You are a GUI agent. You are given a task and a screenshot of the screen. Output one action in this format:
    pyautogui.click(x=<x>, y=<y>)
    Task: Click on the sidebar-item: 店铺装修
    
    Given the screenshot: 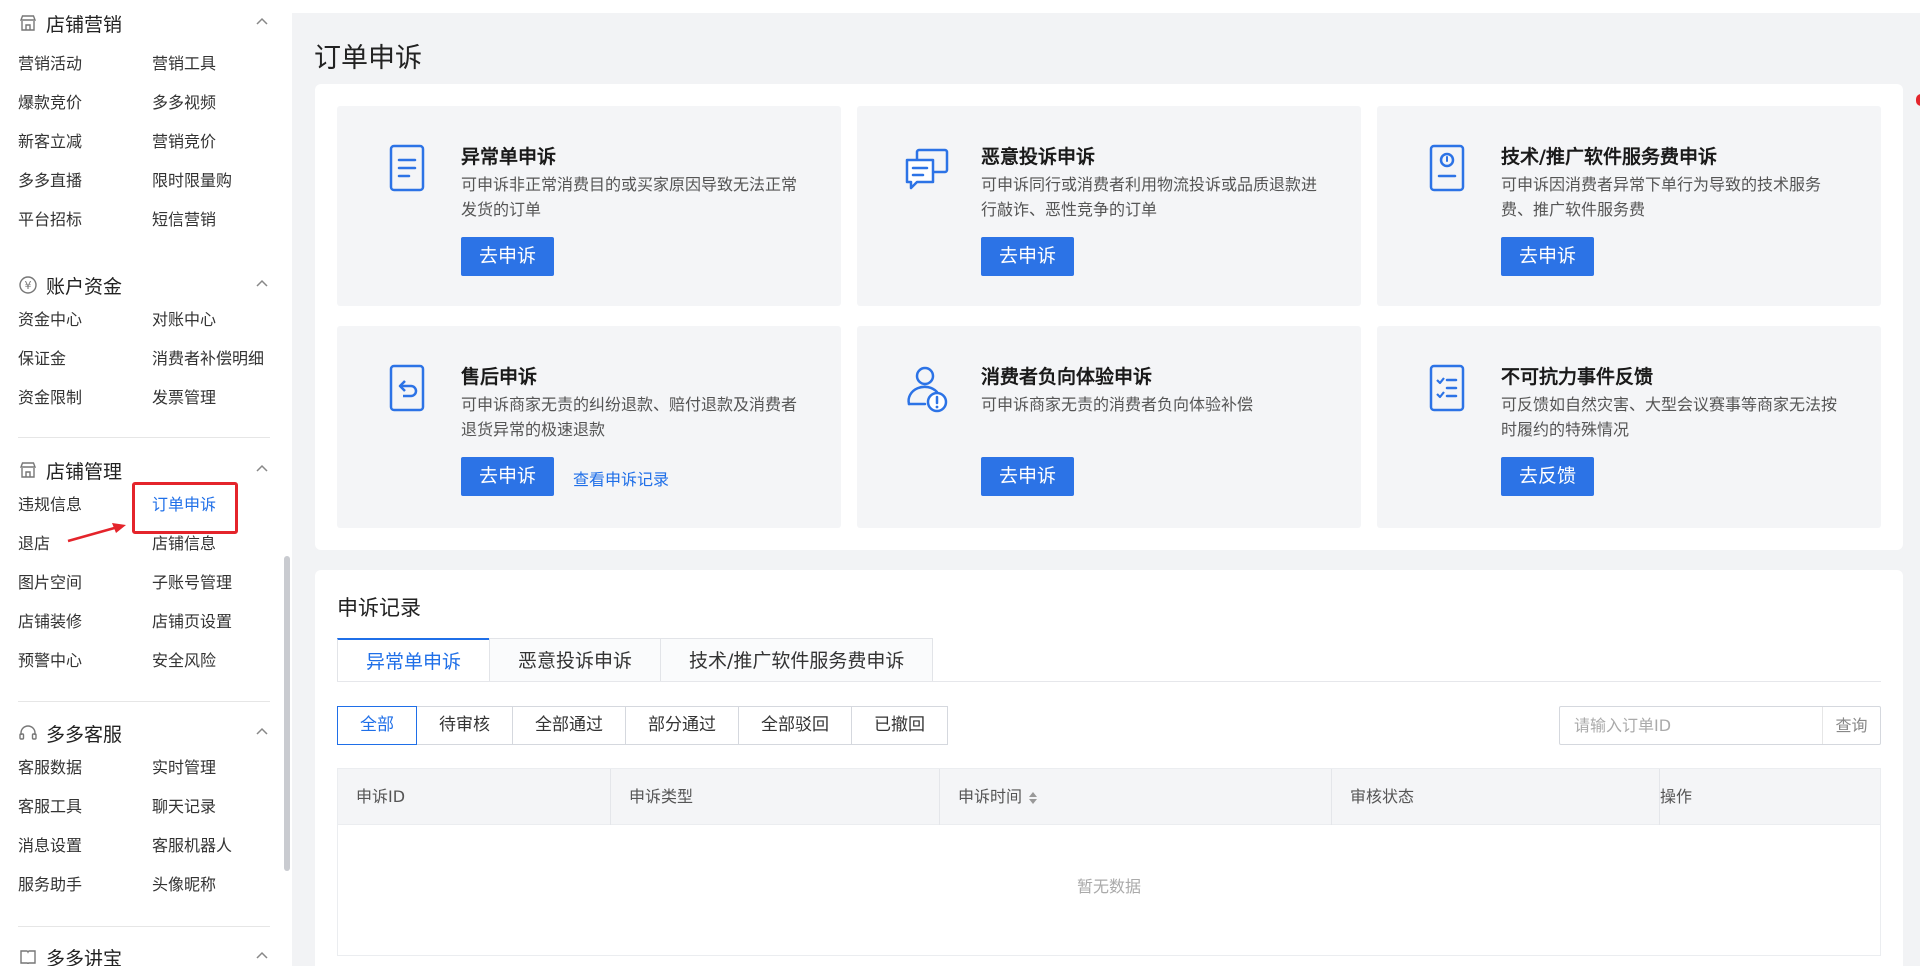 What is the action you would take?
    pyautogui.click(x=85, y=631)
    